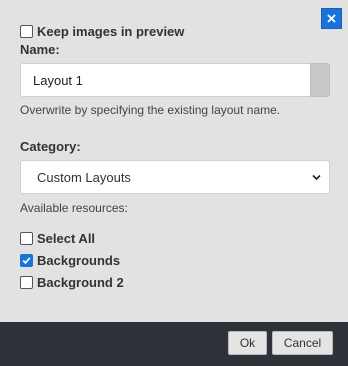 The width and height of the screenshot is (348, 366). Describe the element at coordinates (175, 177) in the screenshot. I see `category-select: Custom Layouts` at that location.